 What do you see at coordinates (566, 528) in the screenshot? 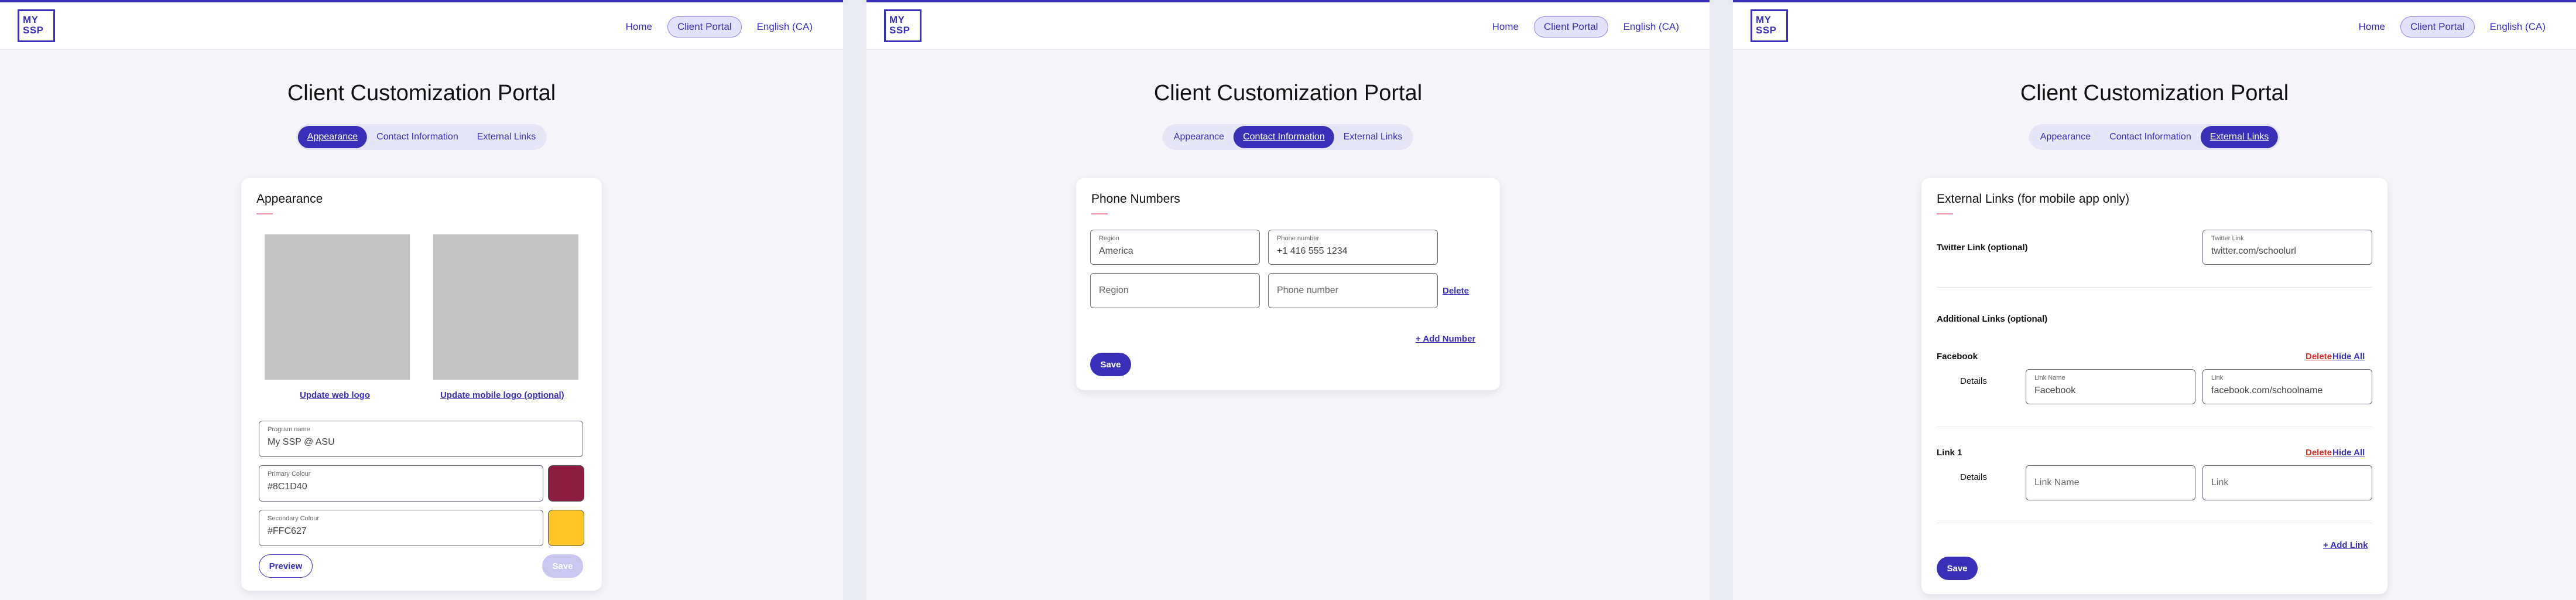
I see `secondary-colour-swatch` at bounding box center [566, 528].